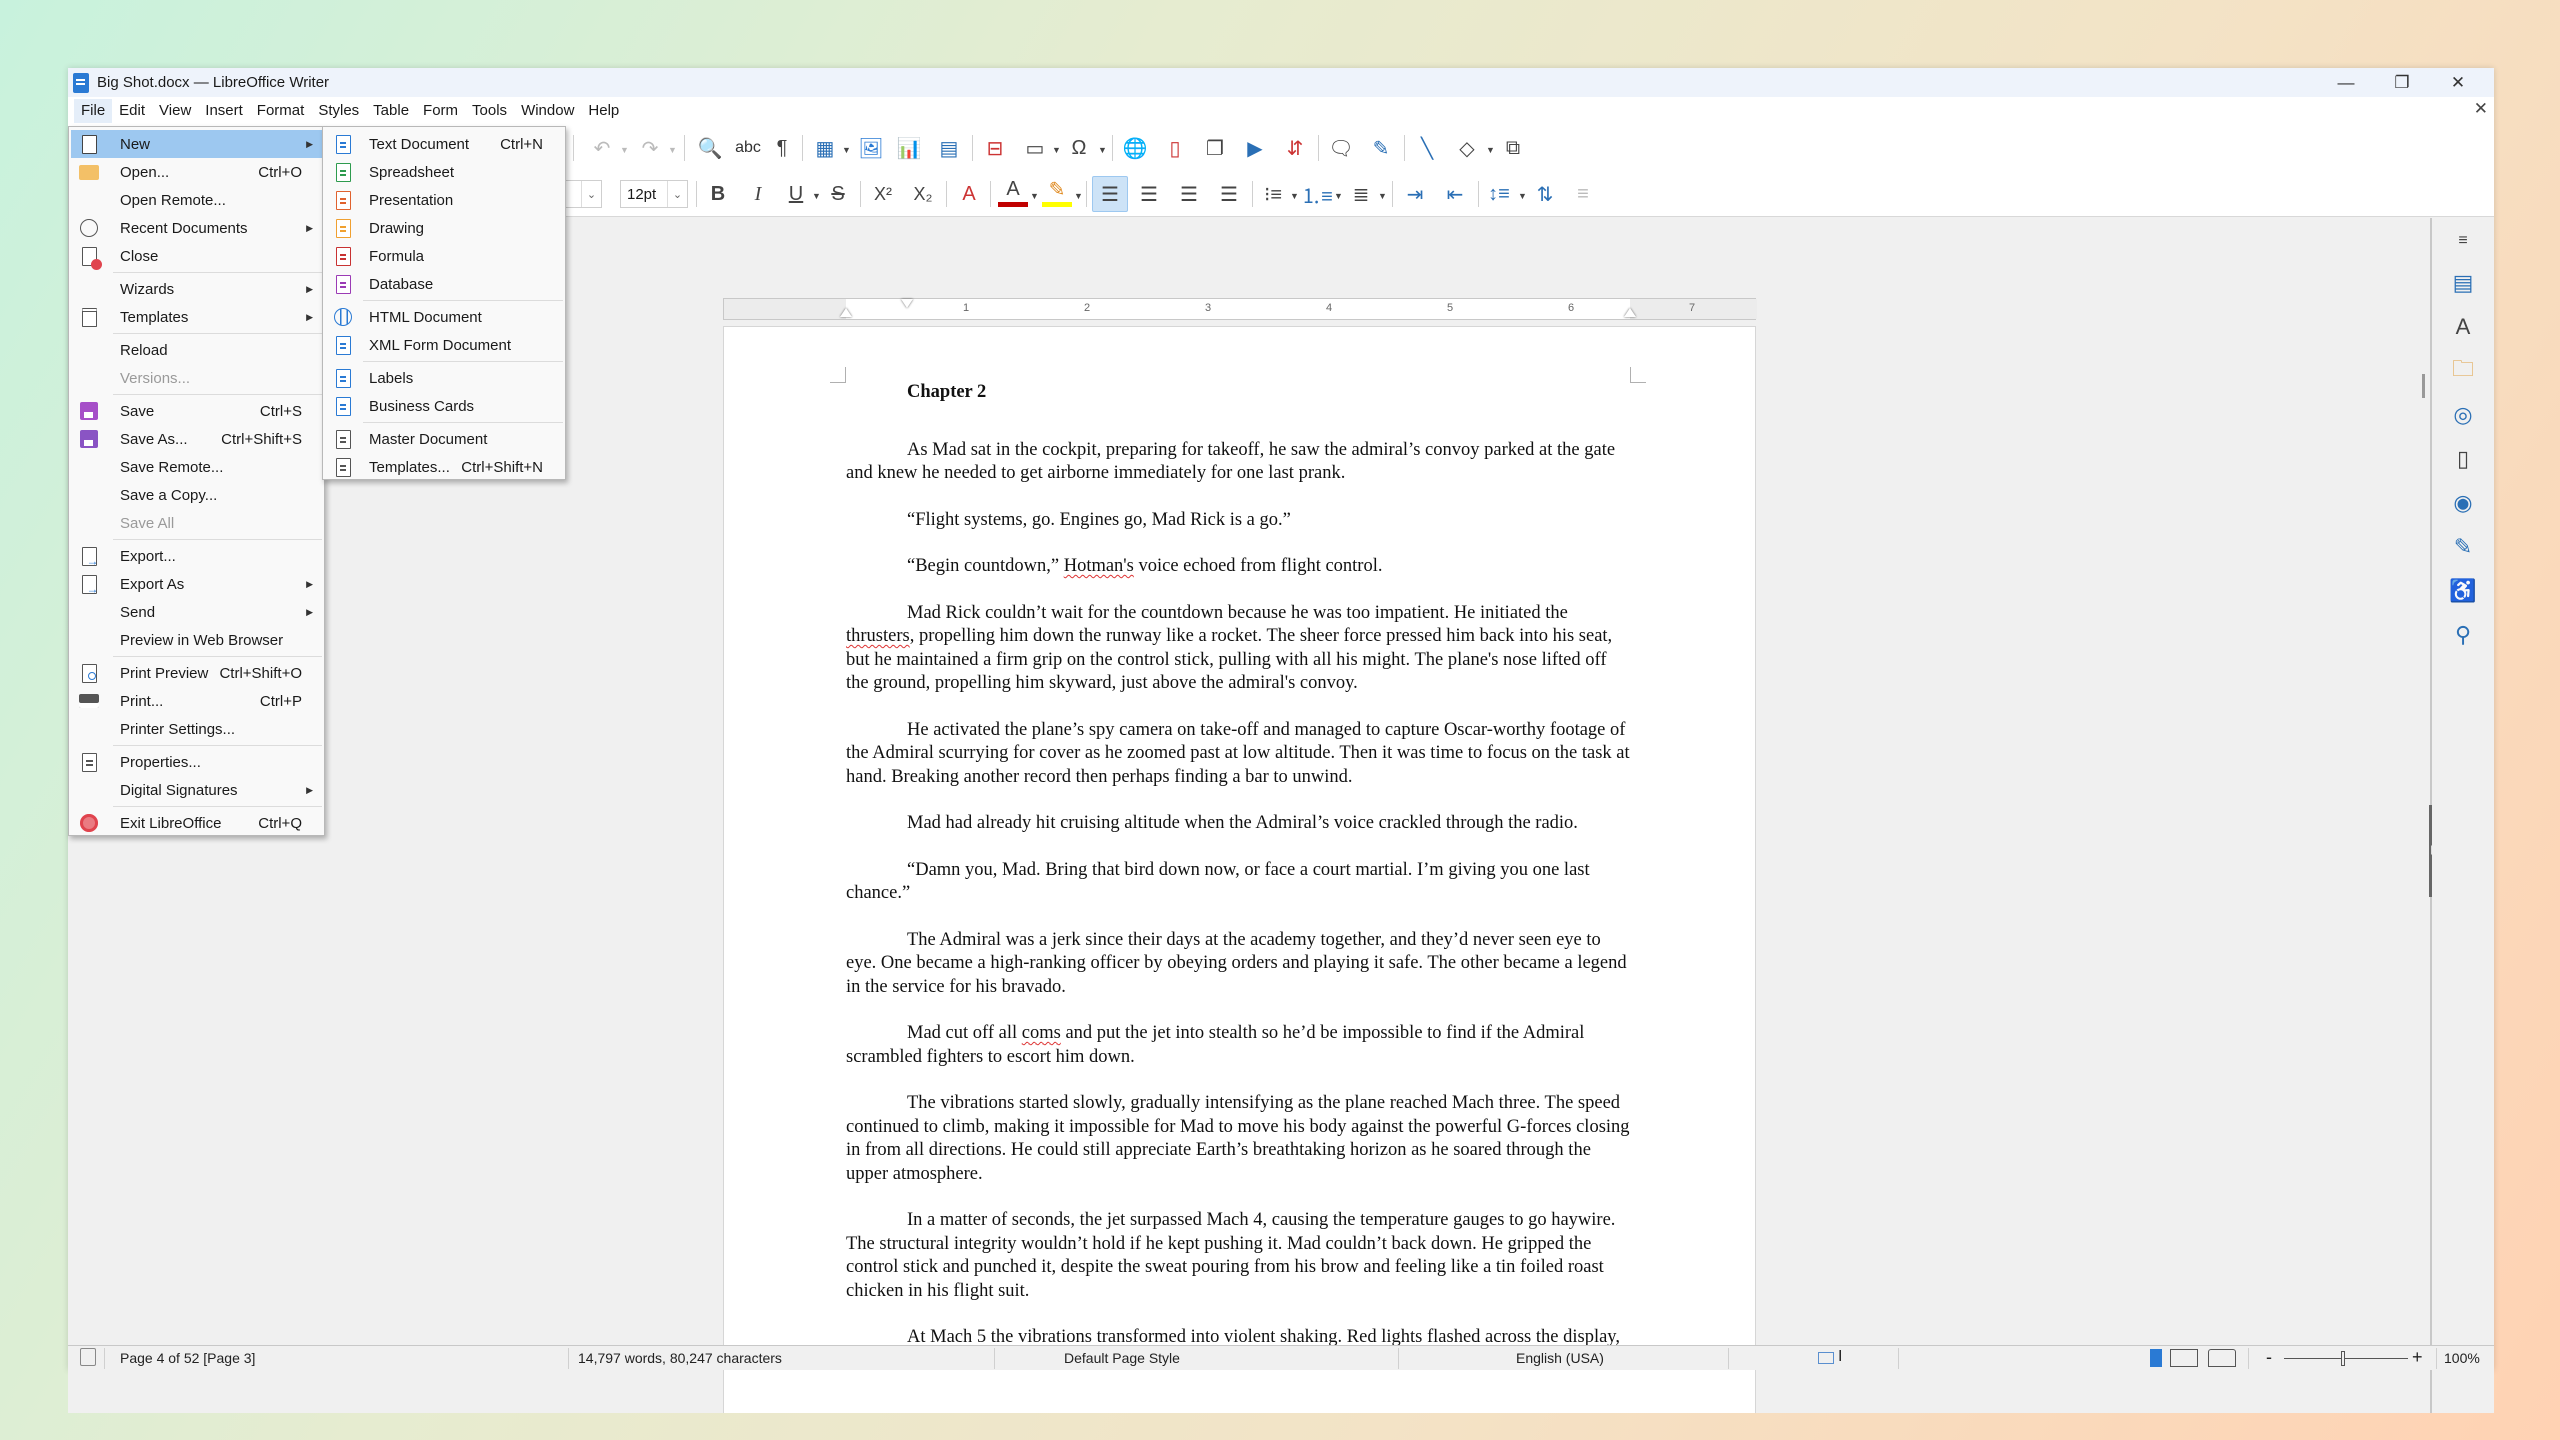  I want to click on new-submenu-item-spreadsheet: Spreadsheet, so click(444, 172).